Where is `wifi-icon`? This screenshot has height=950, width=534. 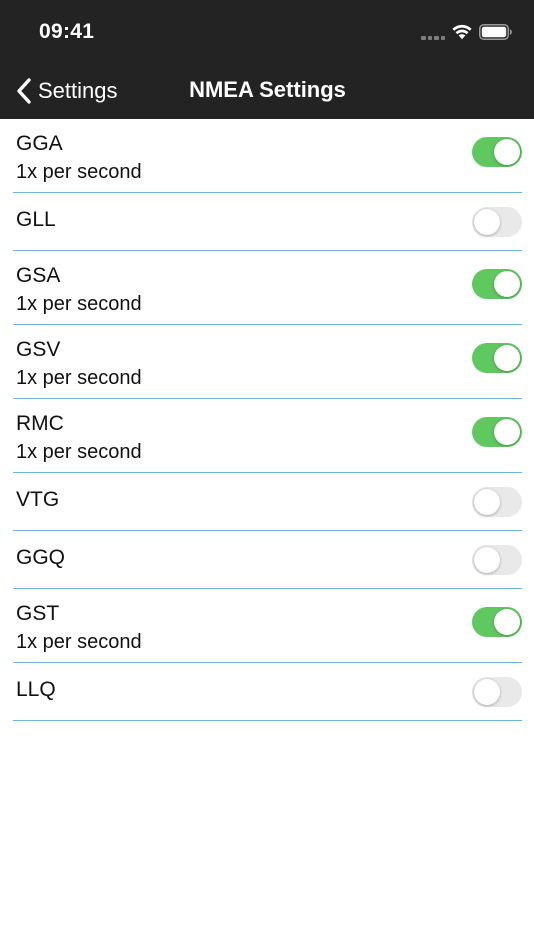
wifi-icon is located at coordinates (462, 32).